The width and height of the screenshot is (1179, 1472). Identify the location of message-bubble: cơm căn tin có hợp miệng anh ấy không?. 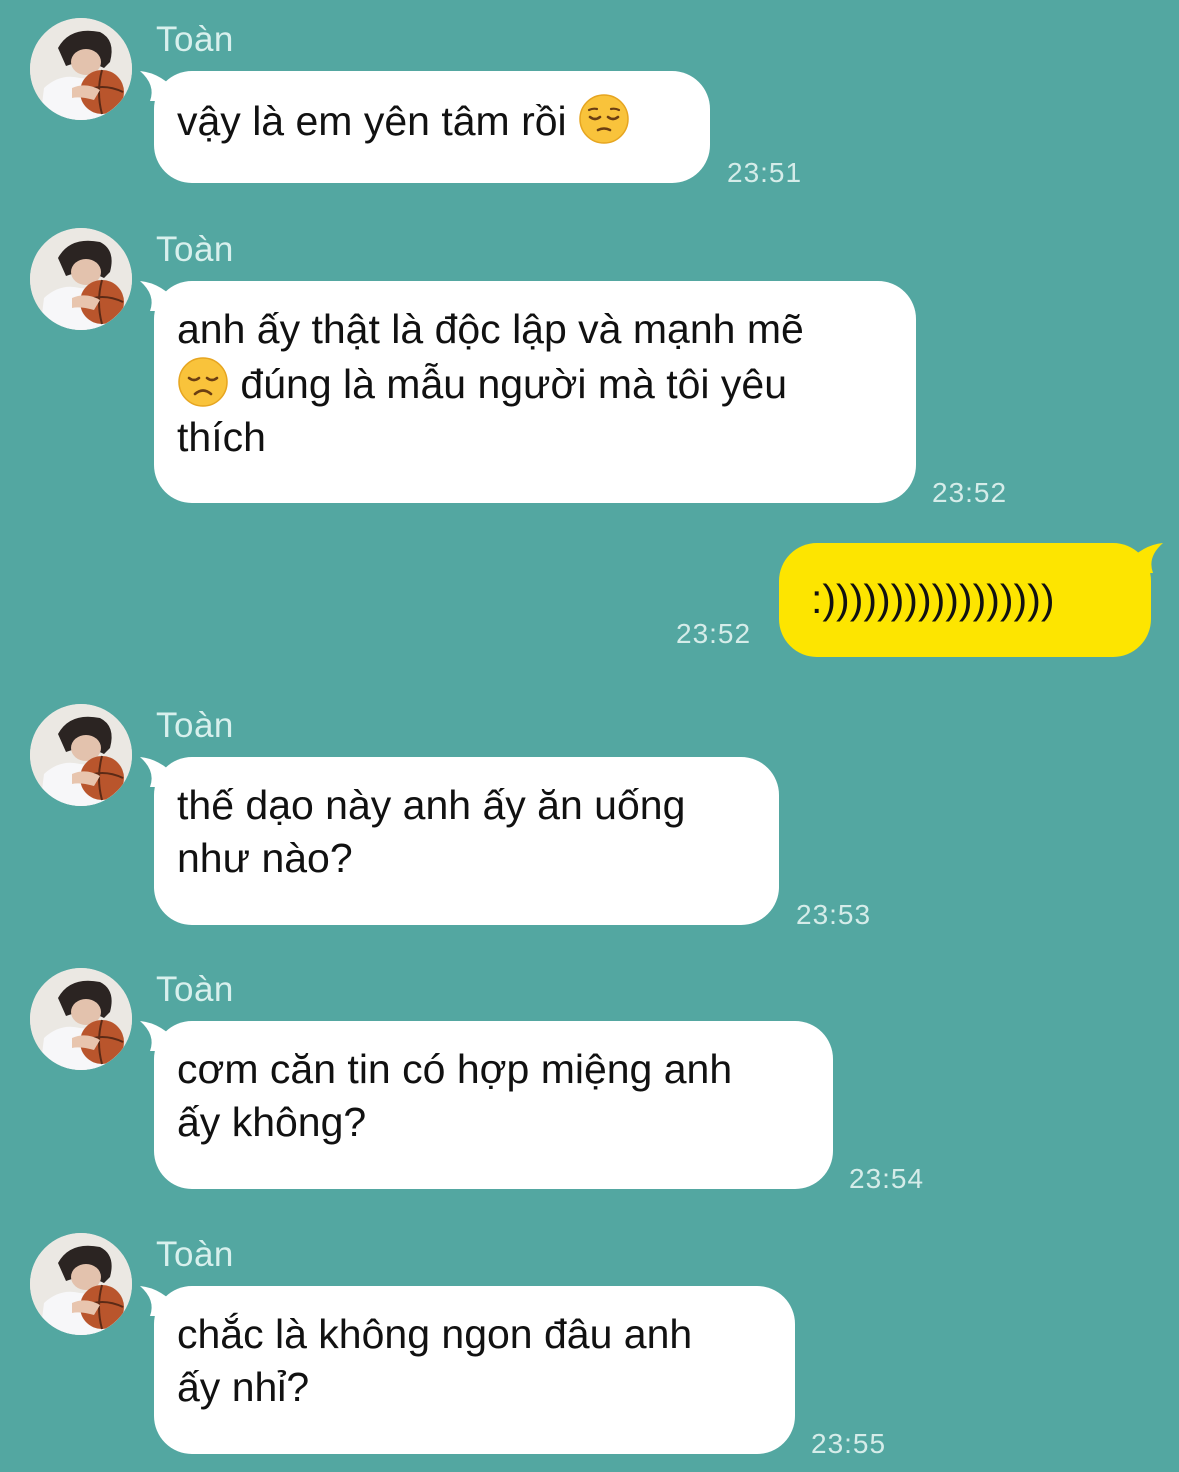
(486, 1105).